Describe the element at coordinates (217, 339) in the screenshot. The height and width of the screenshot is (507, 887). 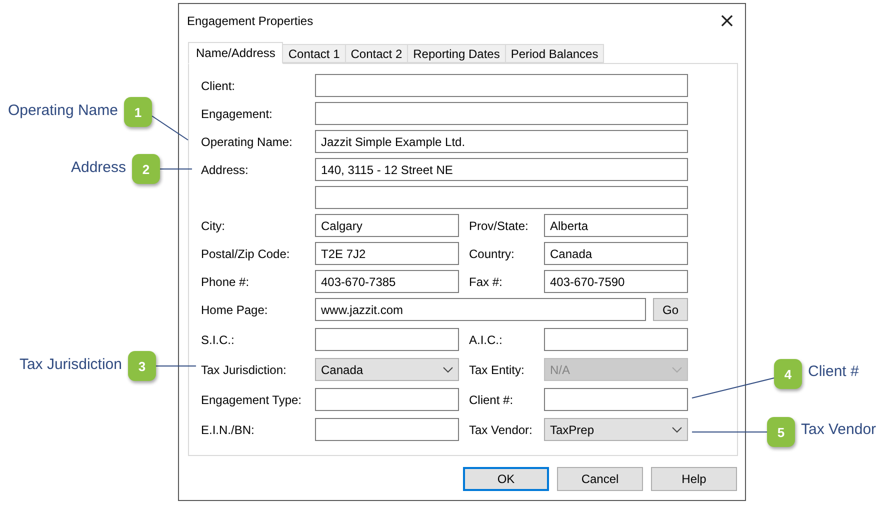
I see `field-label: S.I.C.:` at that location.